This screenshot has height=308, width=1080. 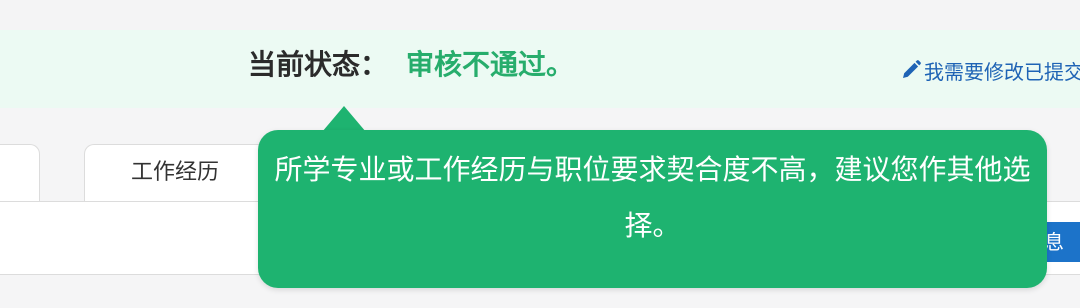 I want to click on edit-submission-link: 我需要修改已提交, so click(x=990, y=70).